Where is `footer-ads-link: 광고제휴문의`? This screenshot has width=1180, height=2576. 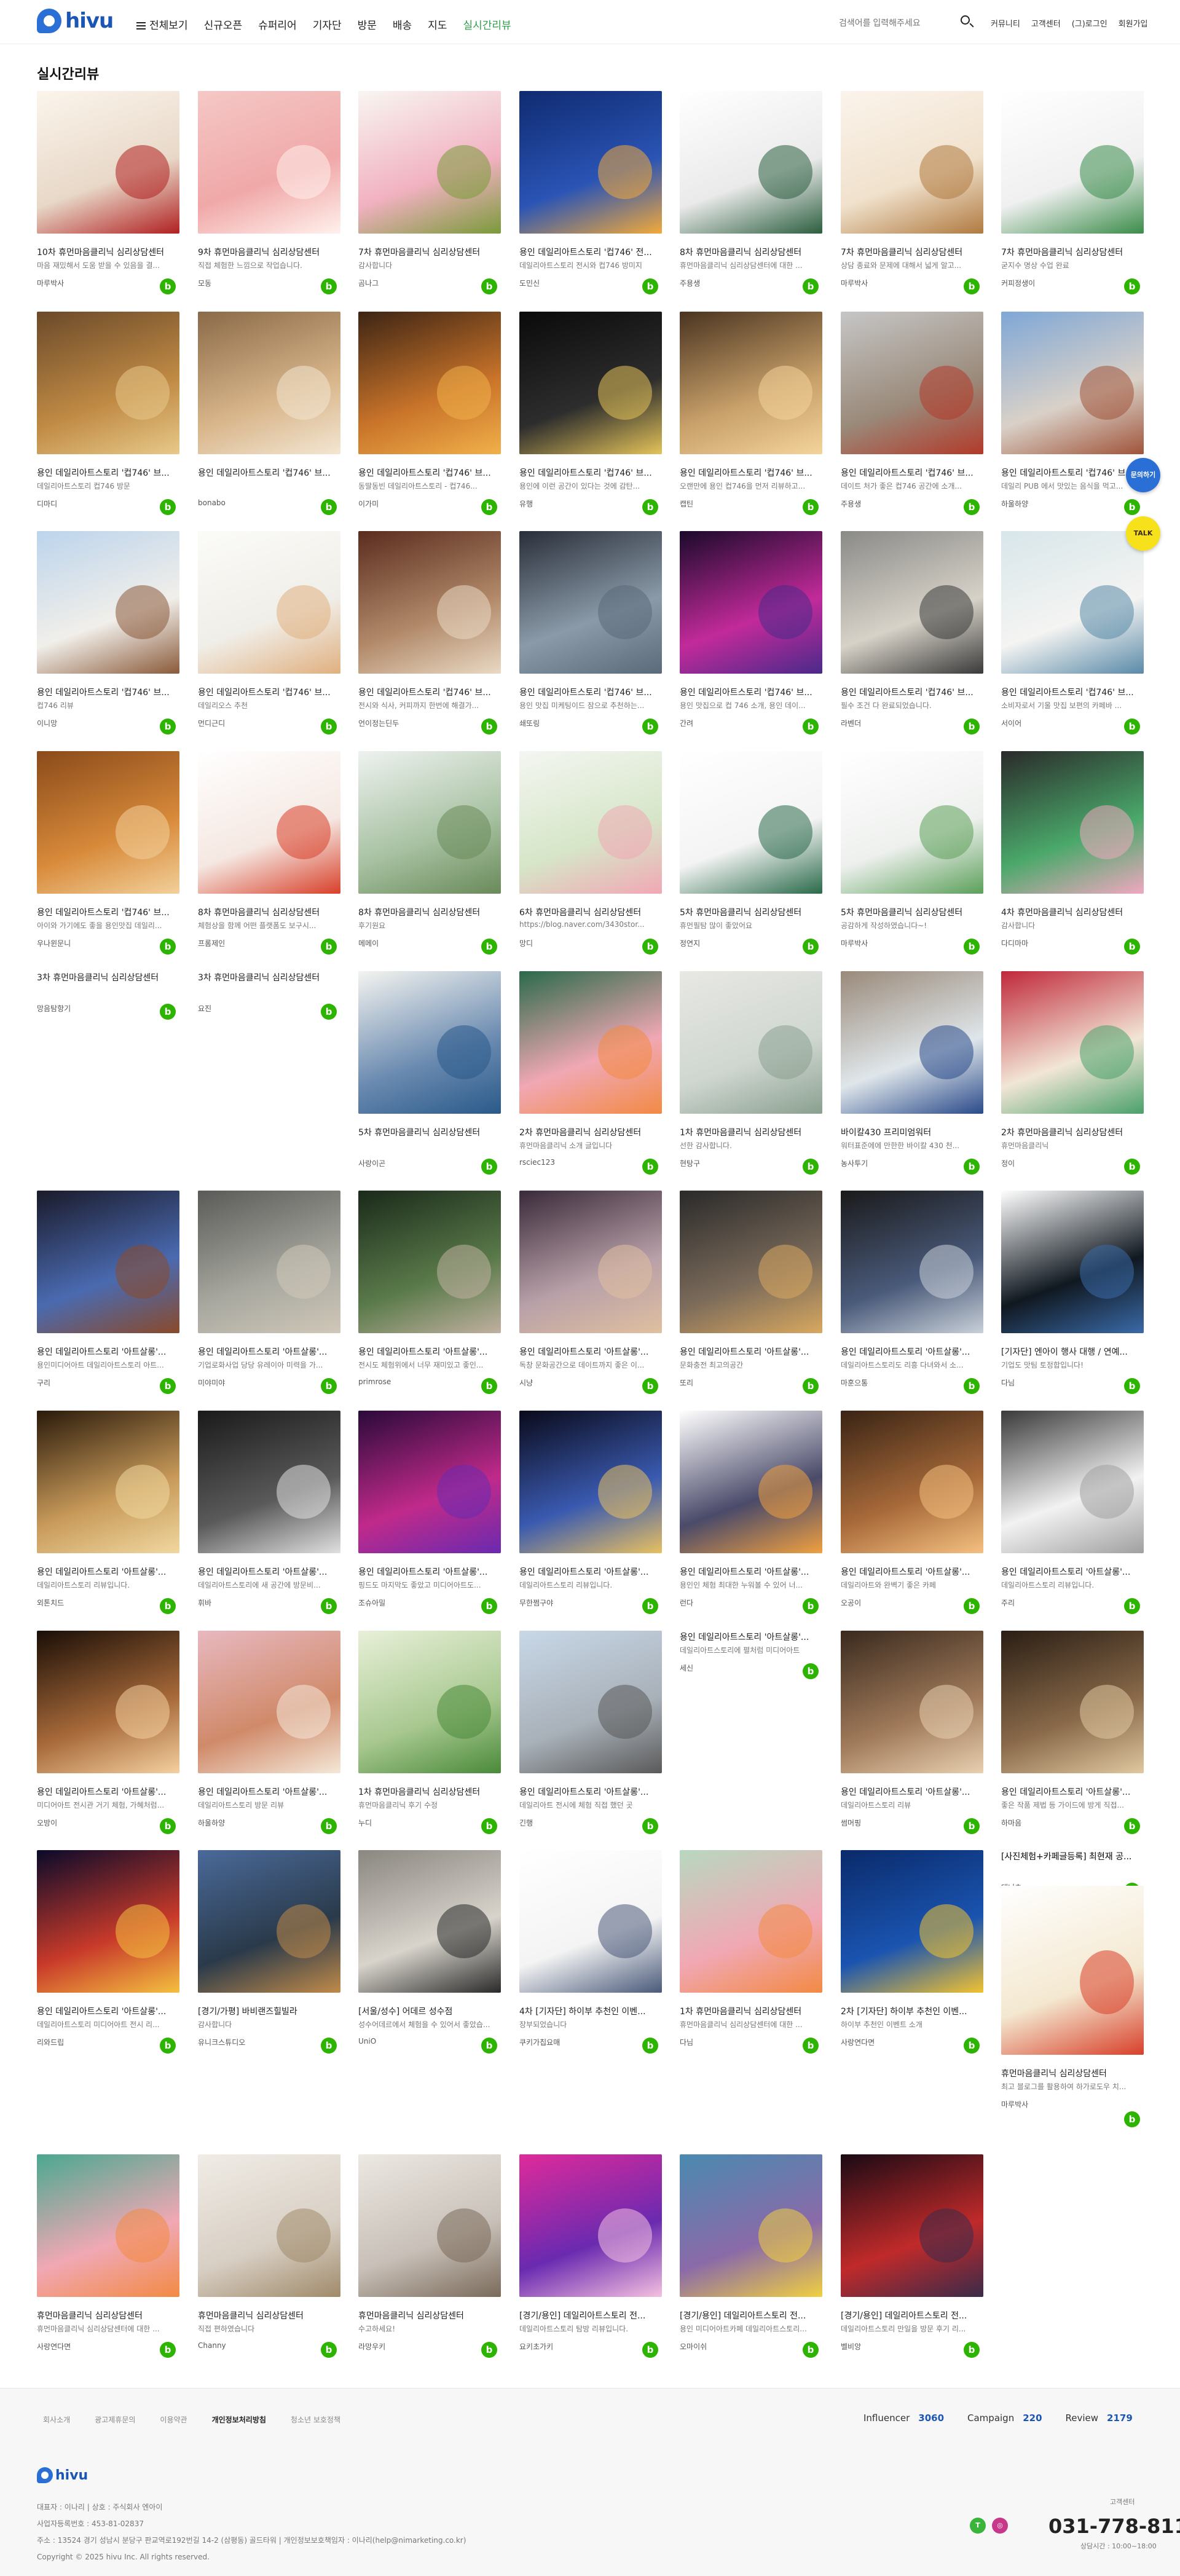
footer-ads-link: 광고제휴문의 is located at coordinates (115, 2420).